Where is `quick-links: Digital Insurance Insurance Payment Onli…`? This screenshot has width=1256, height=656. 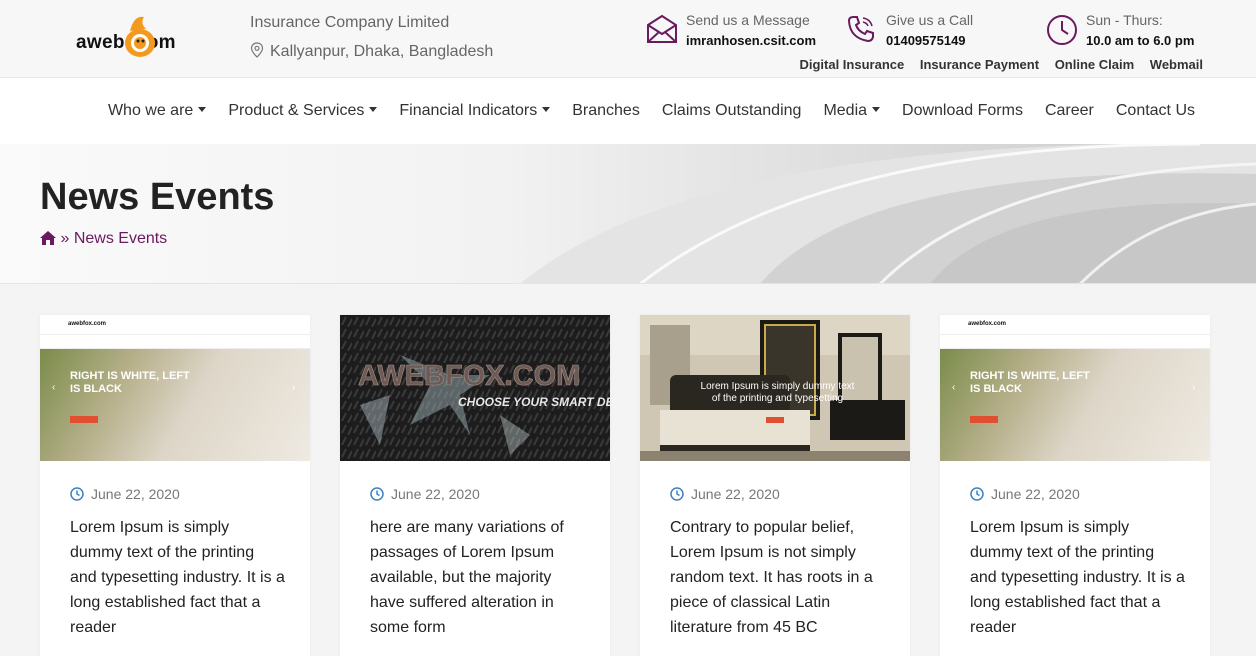 quick-links: Digital Insurance Insurance Payment Onli… is located at coordinates (995, 64).